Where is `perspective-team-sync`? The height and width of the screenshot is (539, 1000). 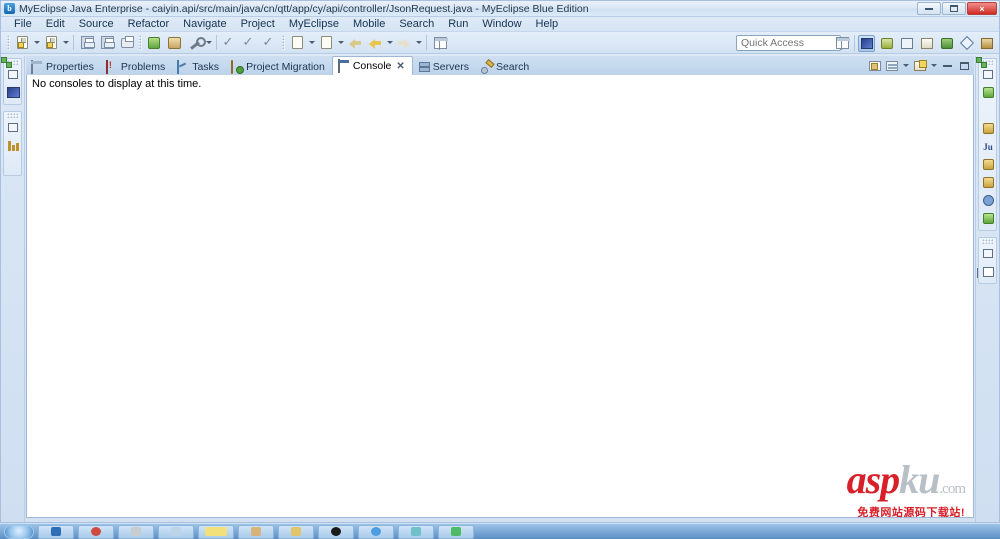 perspective-team-sync is located at coordinates (906, 43).